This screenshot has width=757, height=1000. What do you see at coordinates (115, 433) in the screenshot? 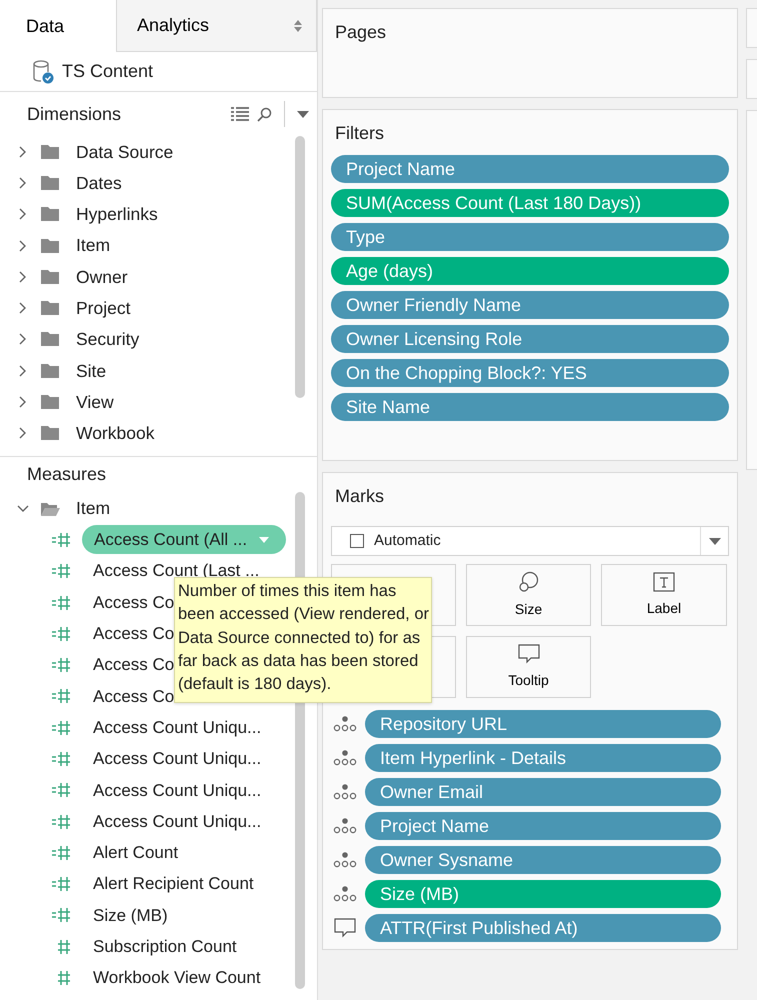
I see `folder-label: Workbook` at bounding box center [115, 433].